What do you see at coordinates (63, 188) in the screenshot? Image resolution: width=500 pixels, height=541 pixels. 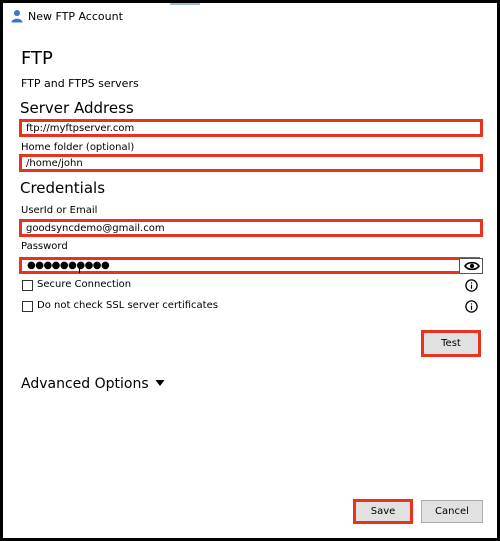 I see `credentials-heading: Credentials` at bounding box center [63, 188].